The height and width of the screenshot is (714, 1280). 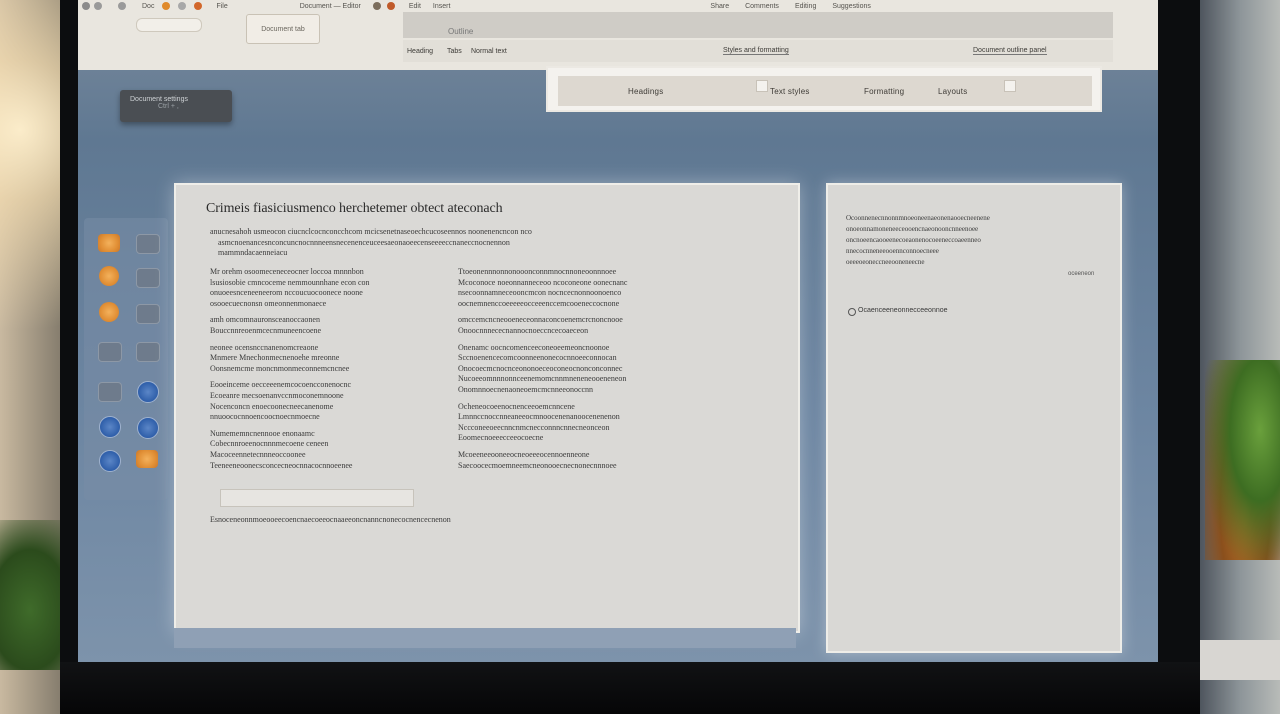 What do you see at coordinates (159, 99) in the screenshot?
I see `tooltip-title: Document settings` at bounding box center [159, 99].